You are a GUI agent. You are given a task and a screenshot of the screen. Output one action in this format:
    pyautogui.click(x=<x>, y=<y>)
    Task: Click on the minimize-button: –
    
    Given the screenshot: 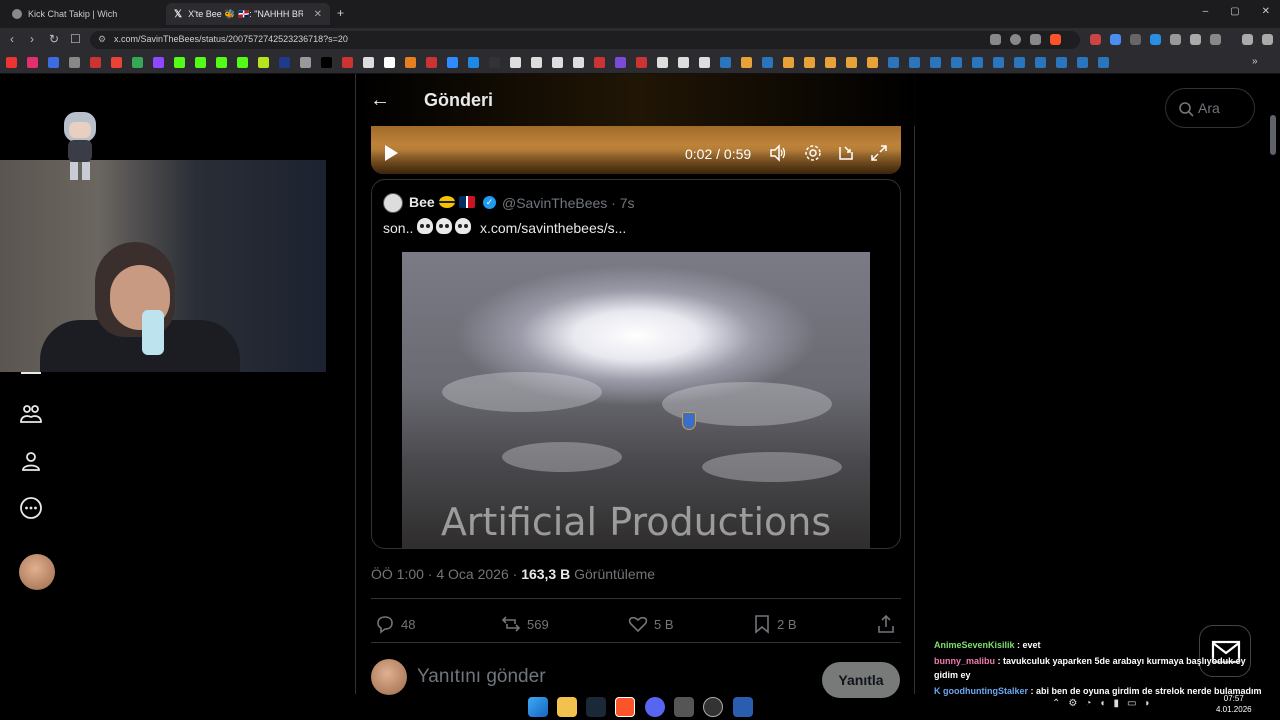 What is the action you would take?
    pyautogui.click(x=1206, y=11)
    